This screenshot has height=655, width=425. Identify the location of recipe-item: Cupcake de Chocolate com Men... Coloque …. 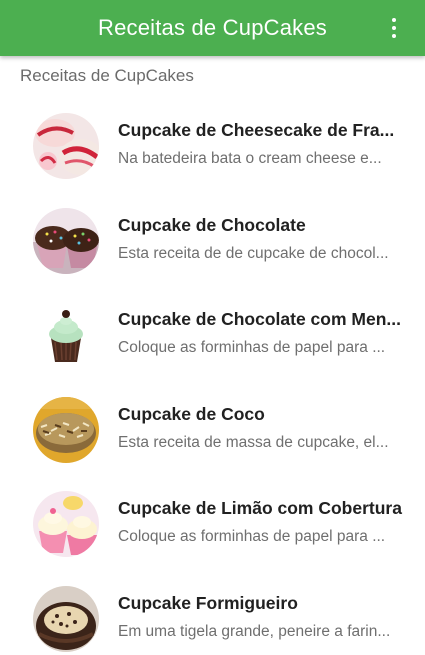
(212, 334).